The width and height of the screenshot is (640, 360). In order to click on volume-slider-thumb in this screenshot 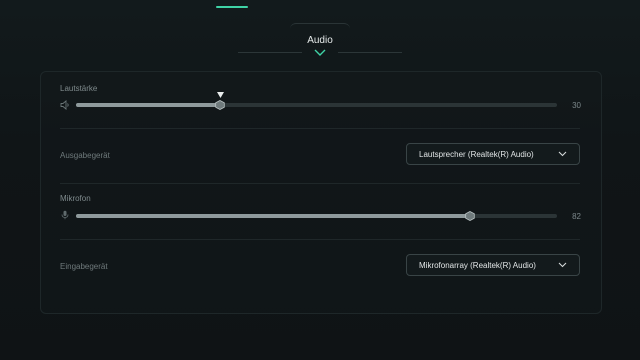, I will do `click(220, 105)`.